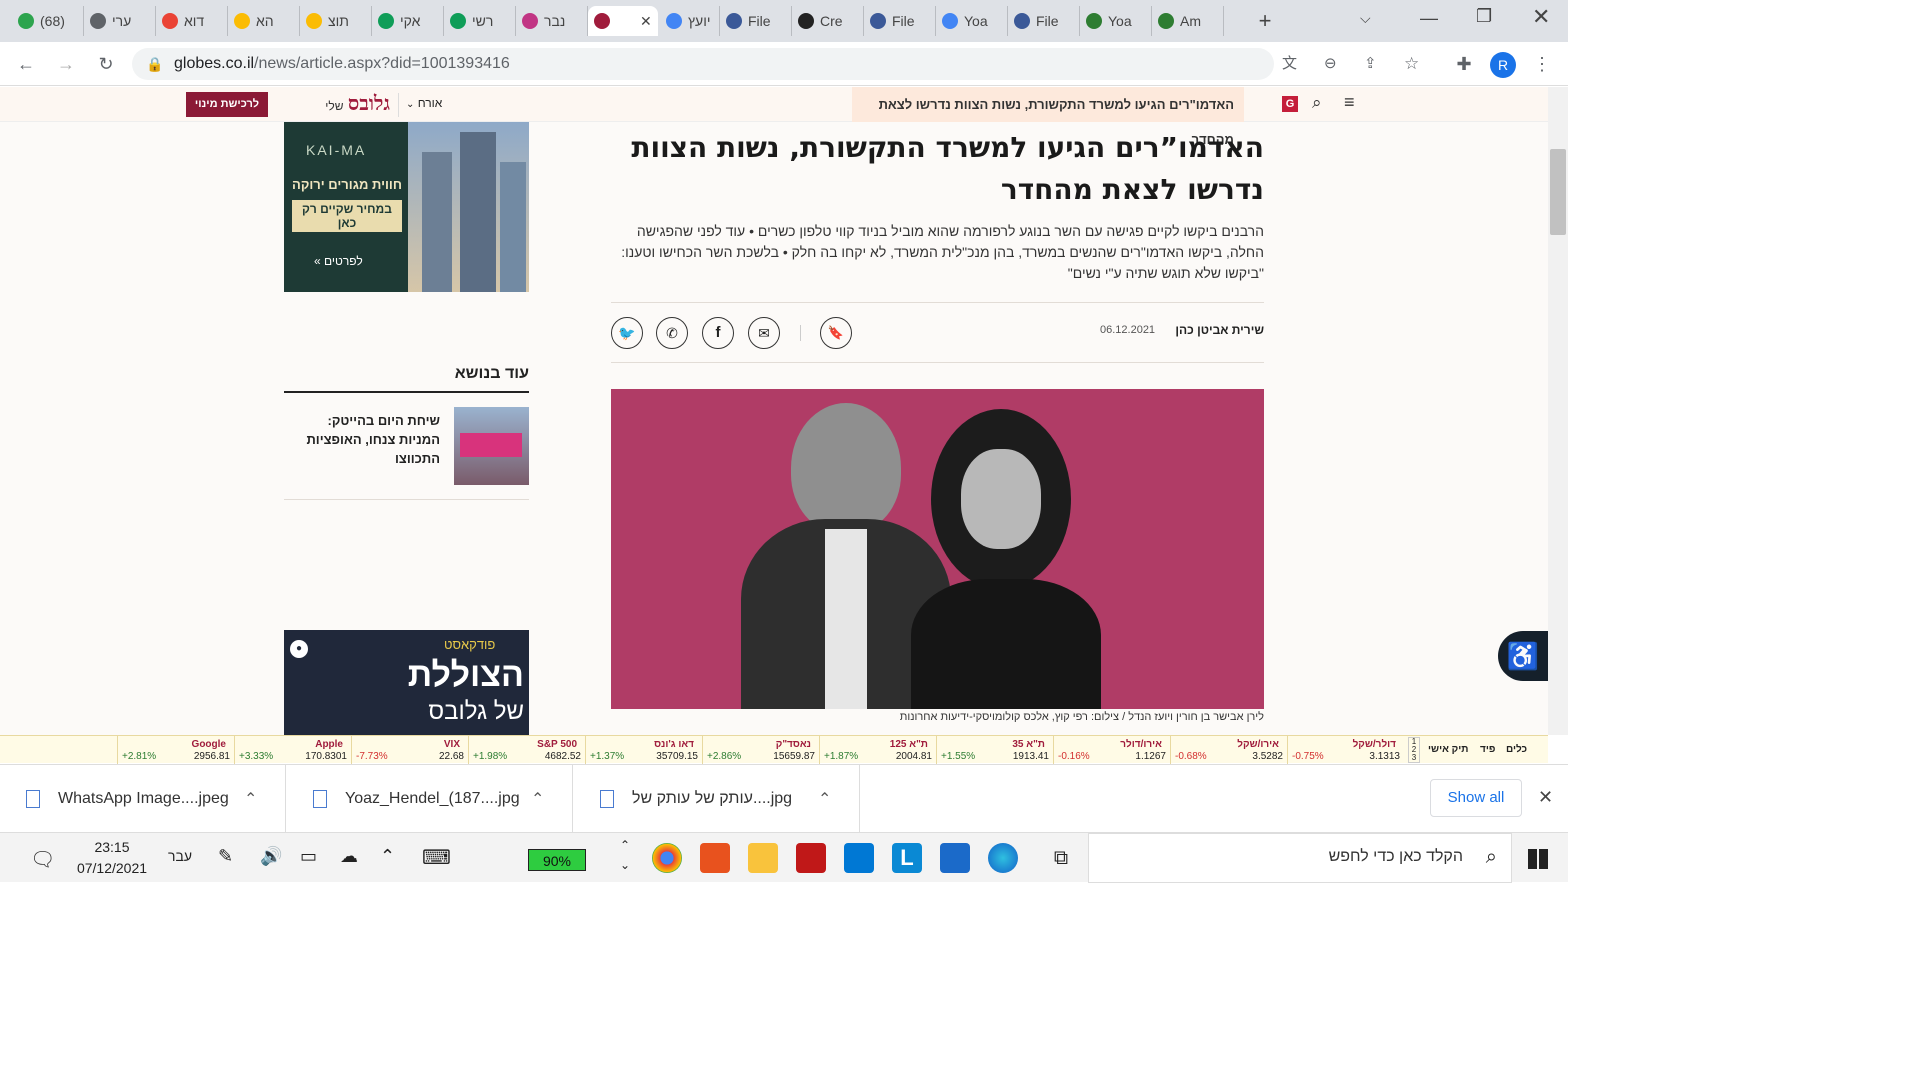  I want to click on network-icon: ☁, so click(349, 856).